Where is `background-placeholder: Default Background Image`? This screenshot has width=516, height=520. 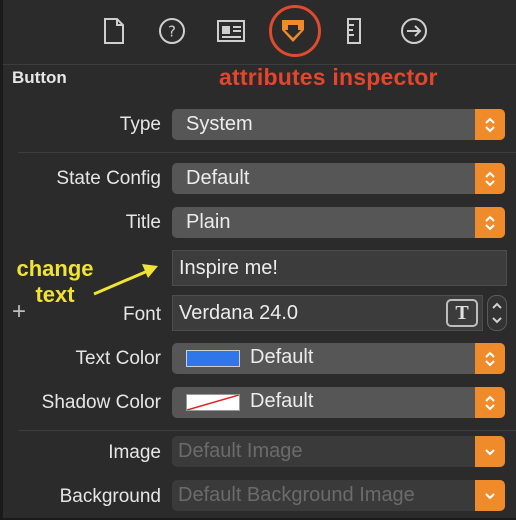 background-placeholder: Default Background Image is located at coordinates (296, 495).